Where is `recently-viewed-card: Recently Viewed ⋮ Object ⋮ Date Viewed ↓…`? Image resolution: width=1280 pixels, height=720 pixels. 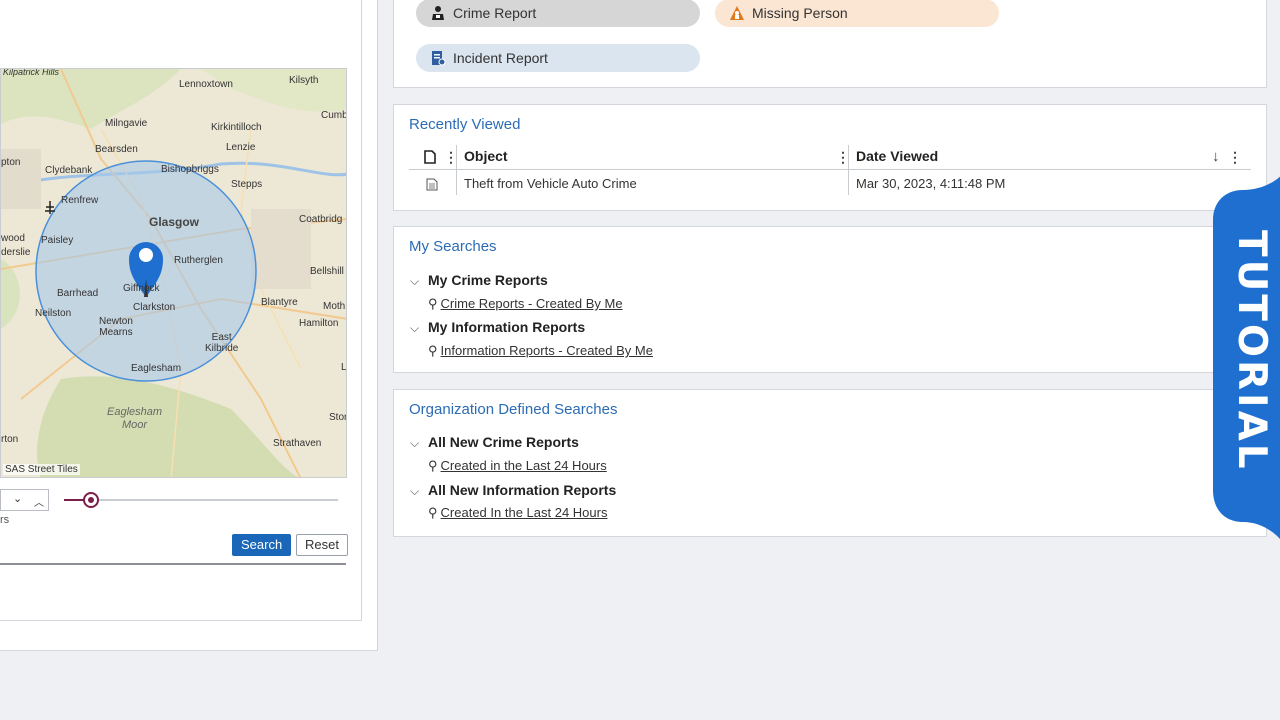 recently-viewed-card: Recently Viewed ⋮ Object ⋮ Date Viewed ↓… is located at coordinates (830, 157).